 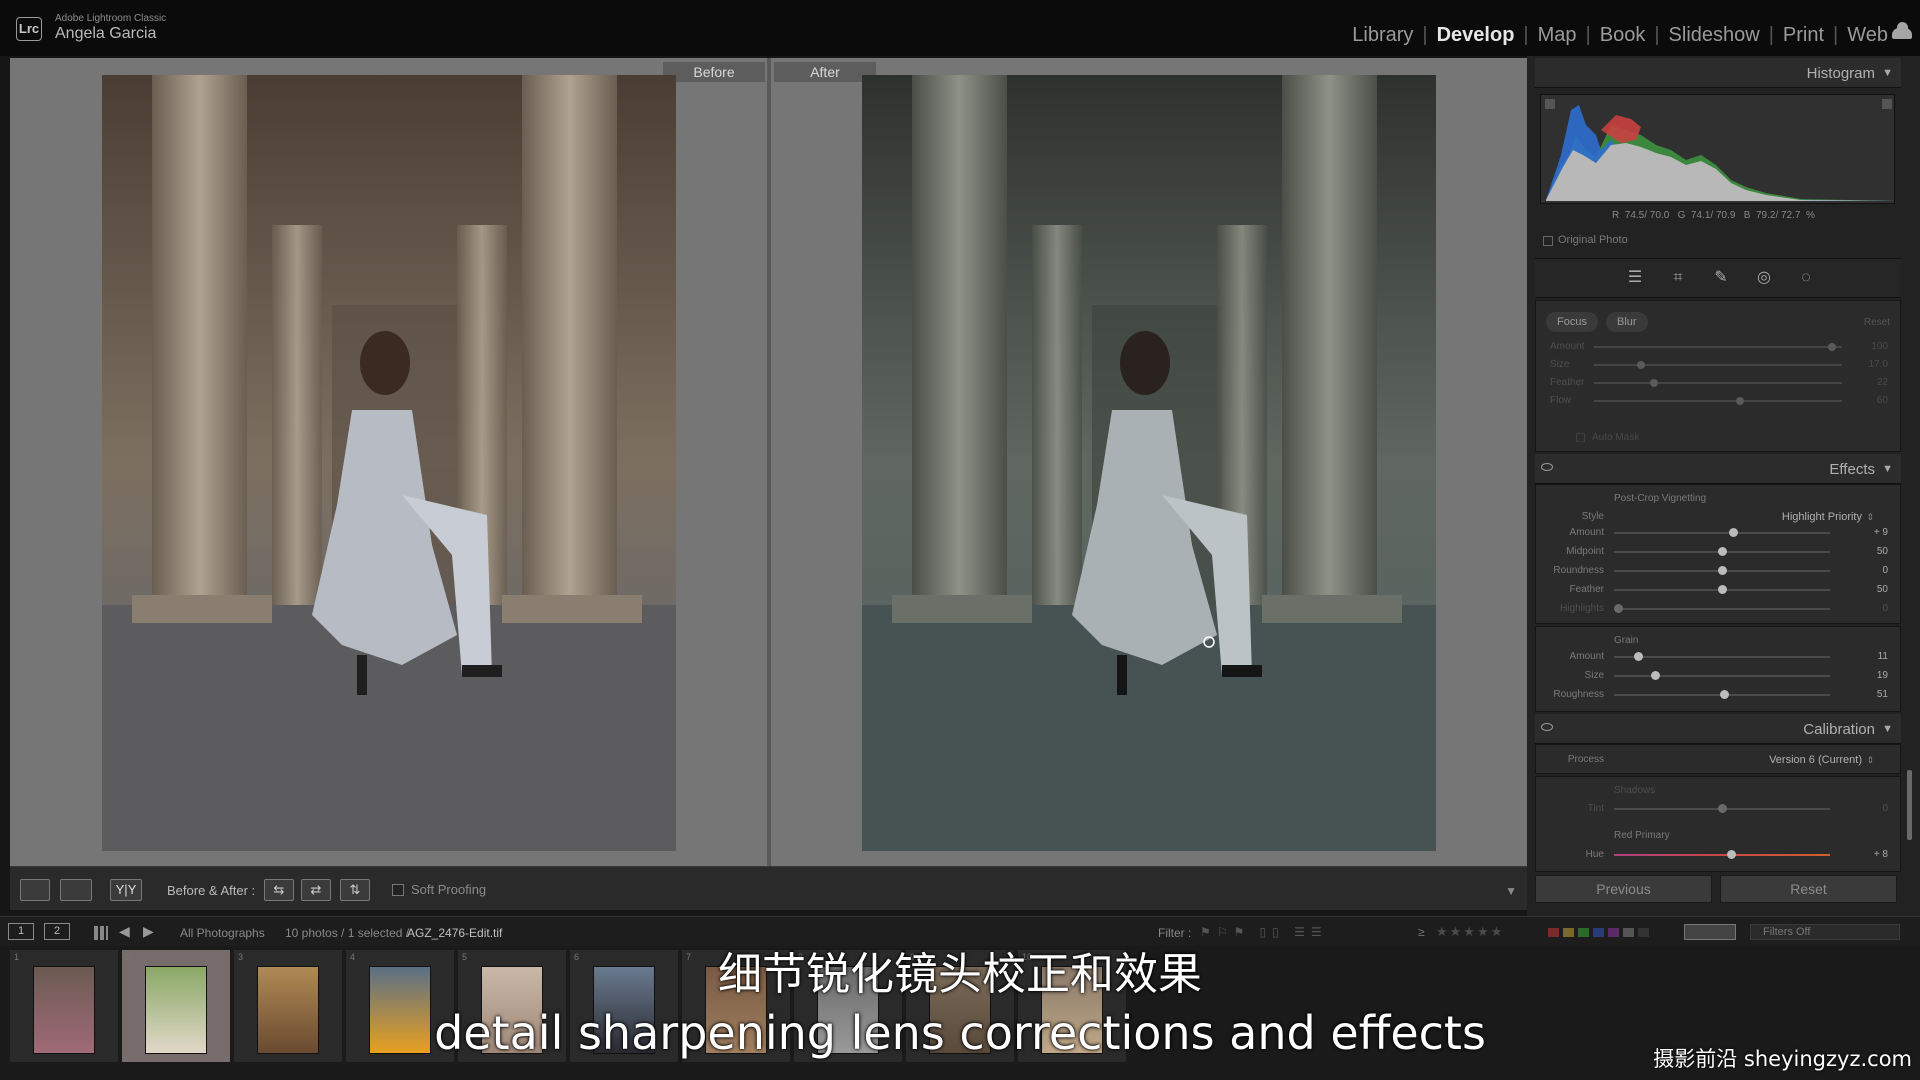 I want to click on red-label-swatch, so click(x=1553, y=932).